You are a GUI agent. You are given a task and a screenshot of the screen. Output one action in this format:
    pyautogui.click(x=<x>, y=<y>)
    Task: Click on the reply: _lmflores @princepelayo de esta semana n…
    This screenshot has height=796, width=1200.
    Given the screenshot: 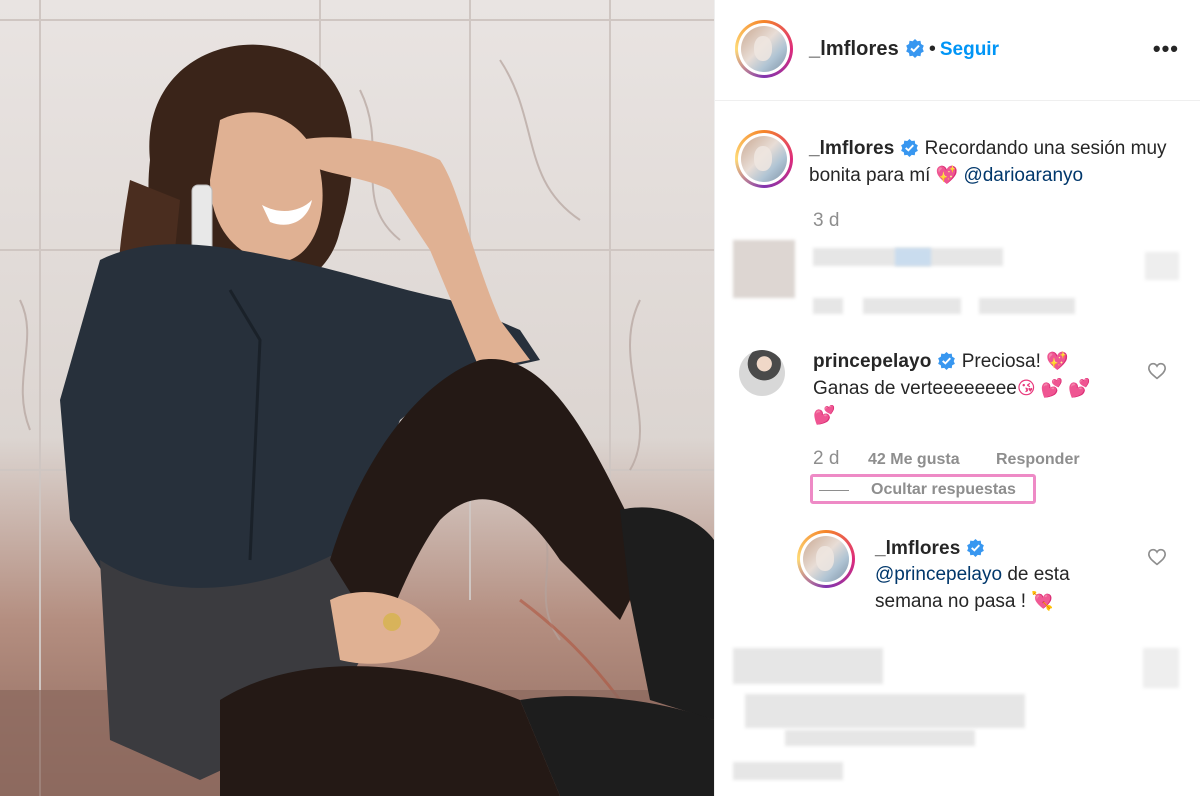 What is the action you would take?
    pyautogui.click(x=995, y=575)
    